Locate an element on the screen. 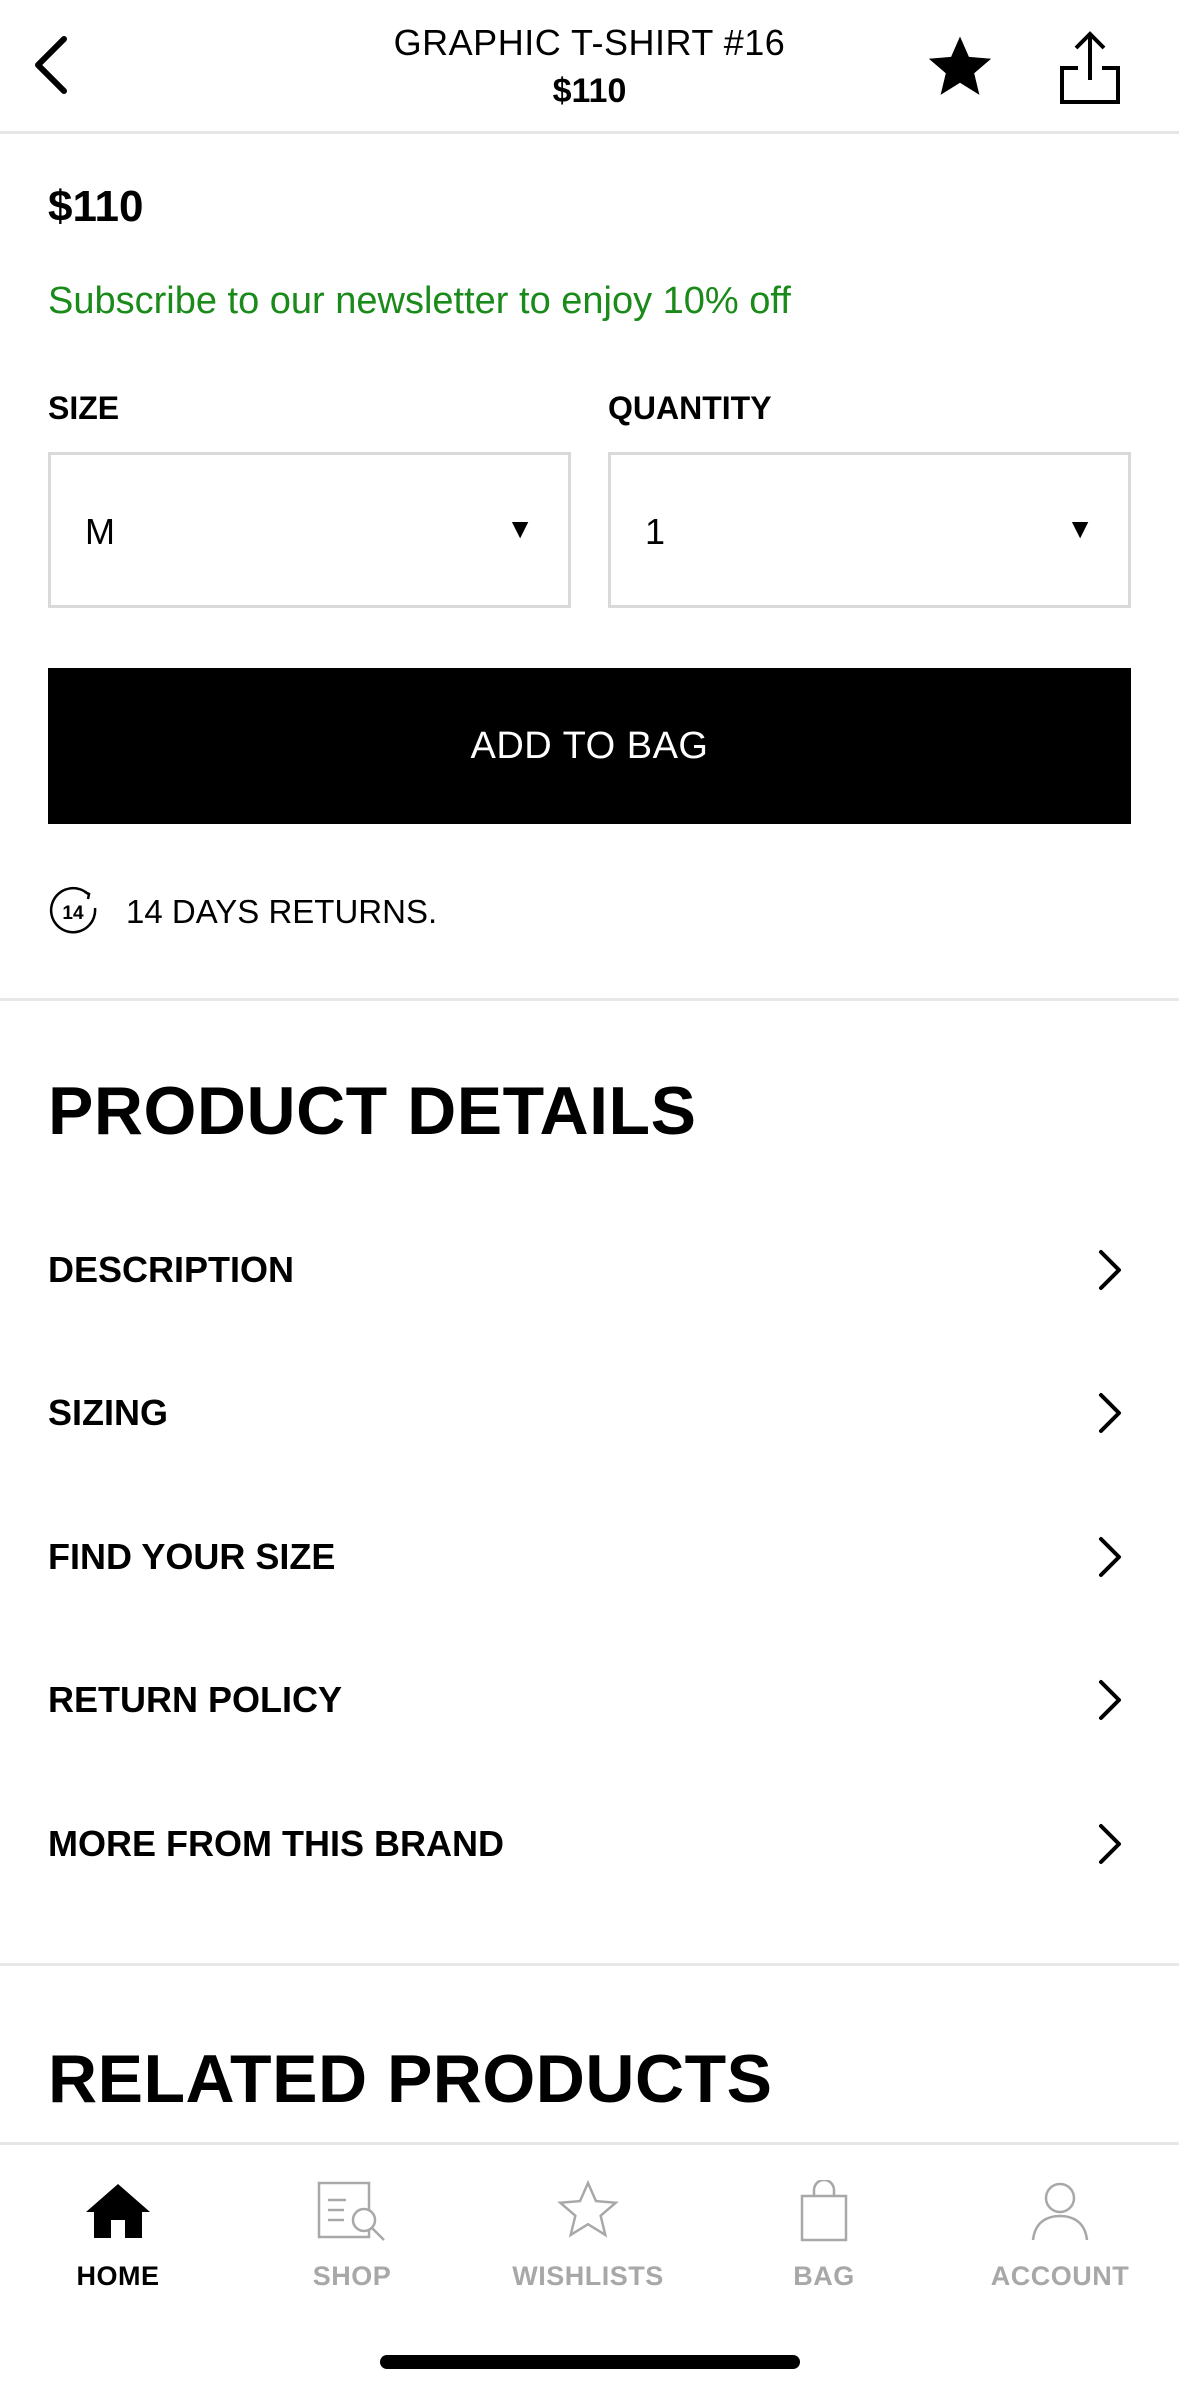  quantity-value: 1 is located at coordinates (655, 531).